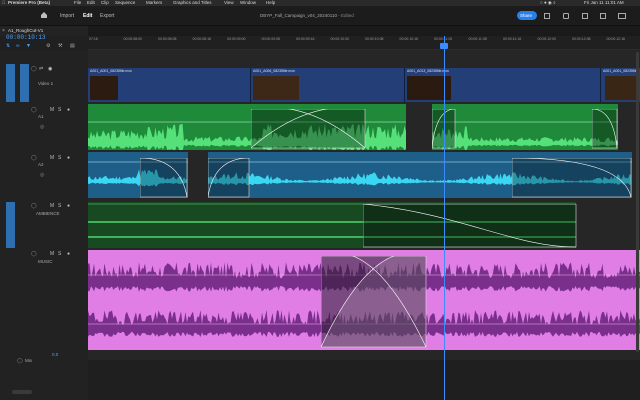 This screenshot has height=400, width=640. I want to click on settings-icon: ⚙, so click(48, 46).